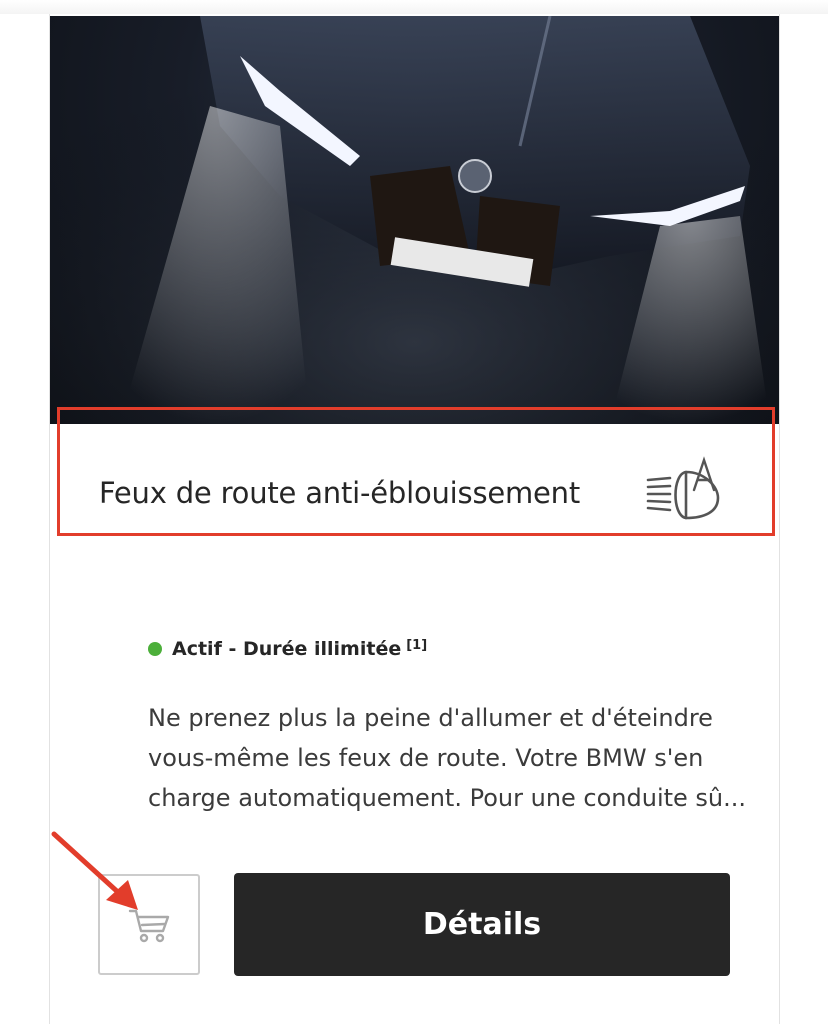  I want to click on shopping-cart-icon, so click(149, 925).